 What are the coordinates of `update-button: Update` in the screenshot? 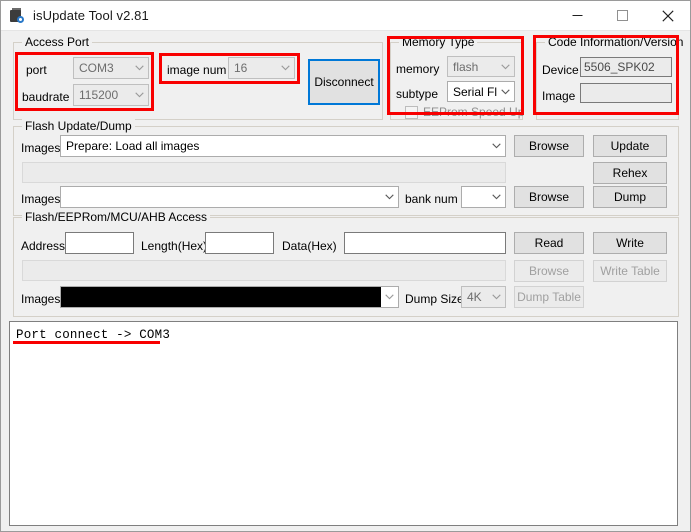 It's located at (630, 146).